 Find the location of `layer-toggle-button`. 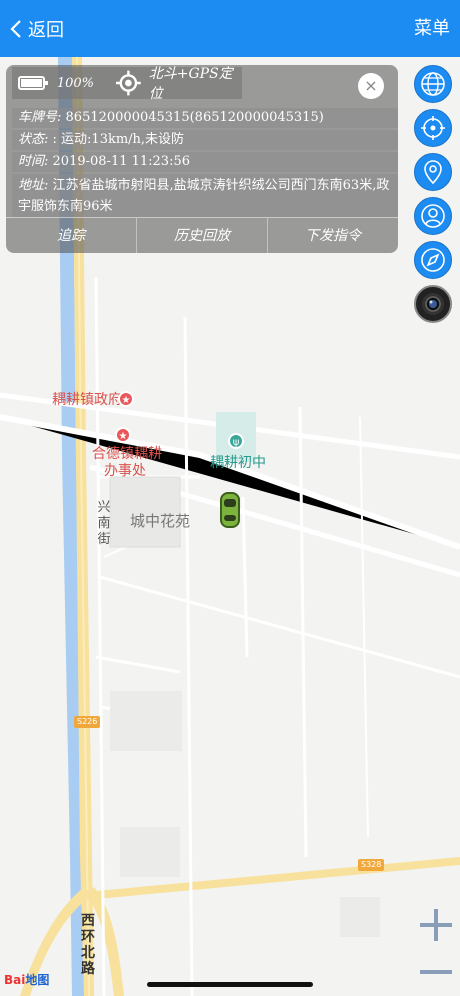

layer-toggle-button is located at coordinates (433, 84).